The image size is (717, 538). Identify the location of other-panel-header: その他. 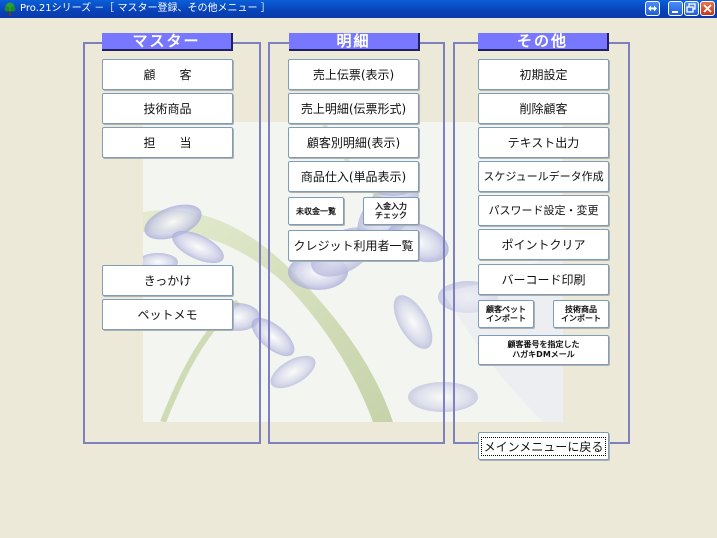
(543, 42).